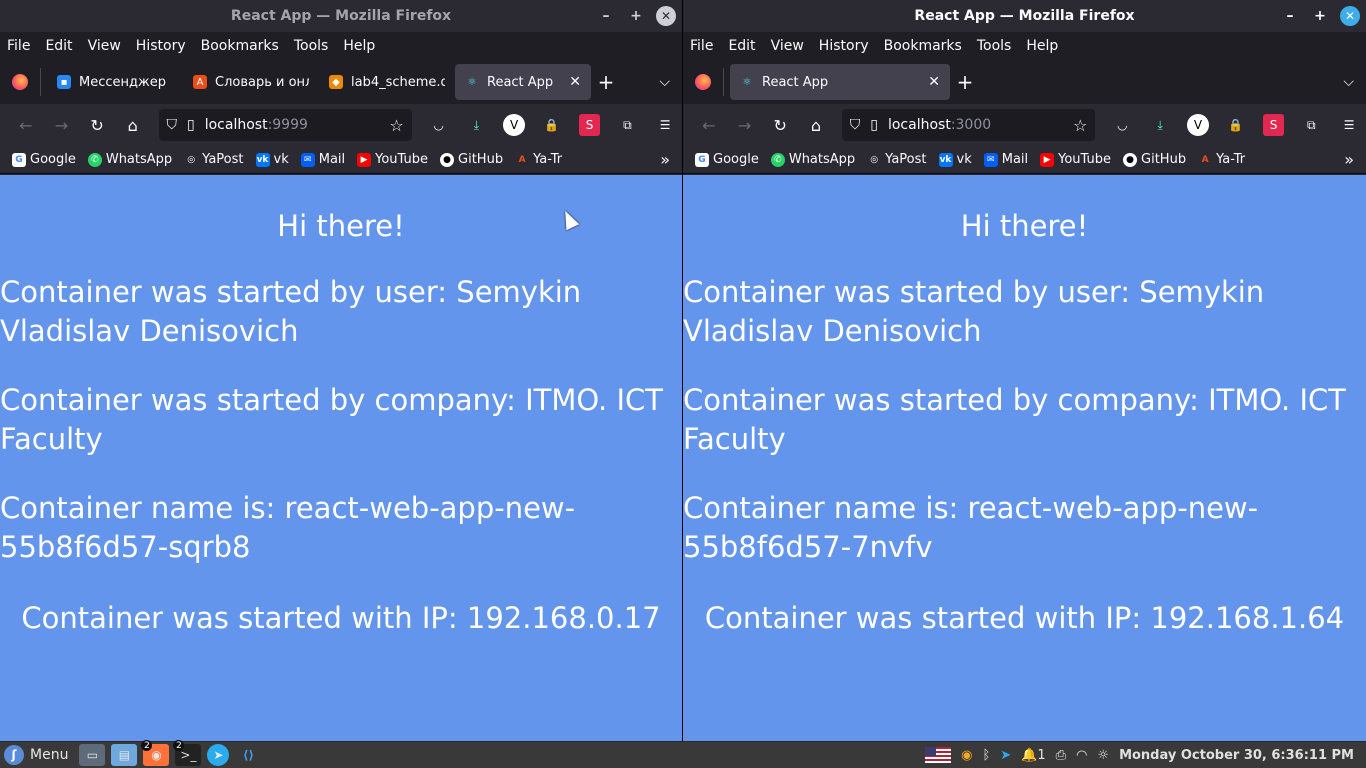 This screenshot has width=1366, height=768. What do you see at coordinates (92, 755) in the screenshot?
I see `show-desktop-icon: ▭` at bounding box center [92, 755].